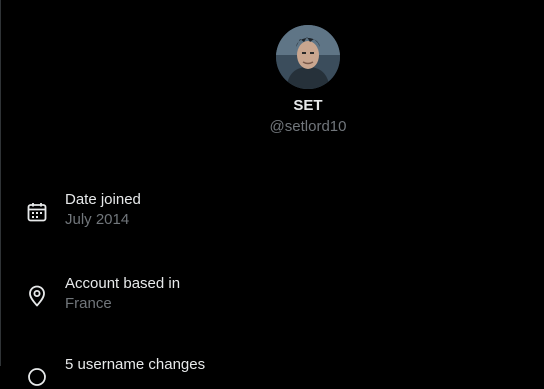  What do you see at coordinates (308, 126) in the screenshot?
I see `username-handle: @setlord10` at bounding box center [308, 126].